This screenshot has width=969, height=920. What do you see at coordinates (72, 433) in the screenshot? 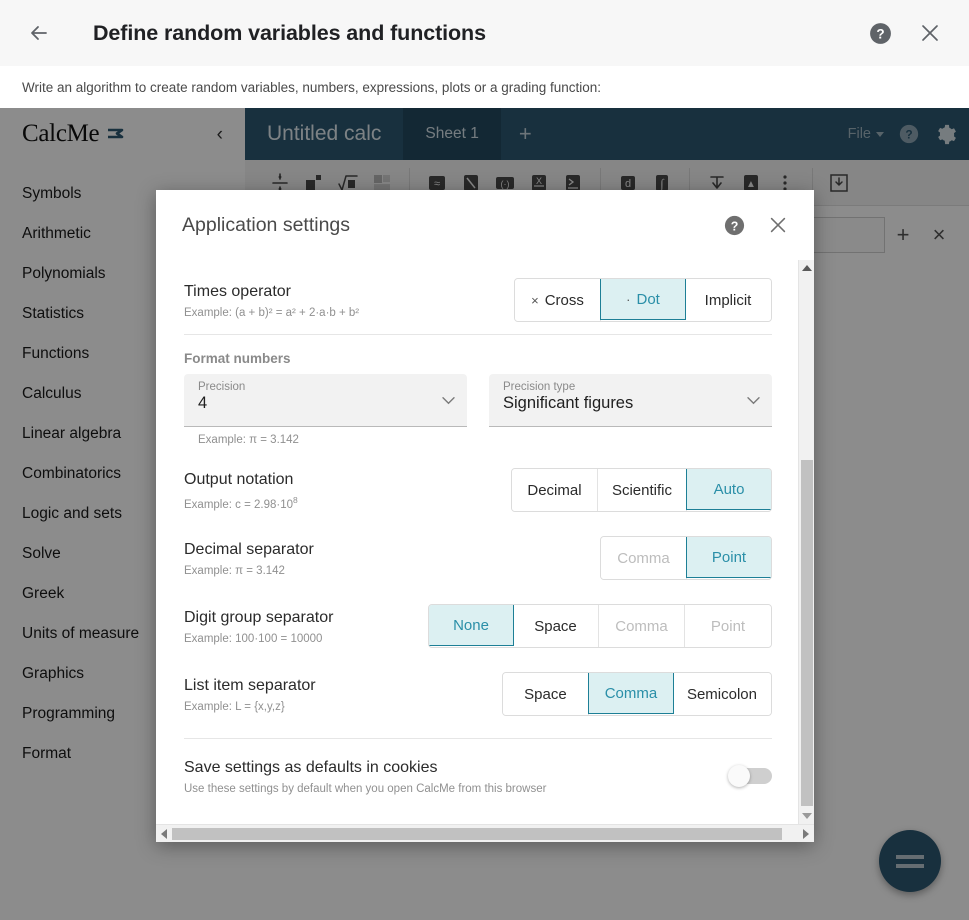
I see `sidebar-item-label: Linear algebra` at bounding box center [72, 433].